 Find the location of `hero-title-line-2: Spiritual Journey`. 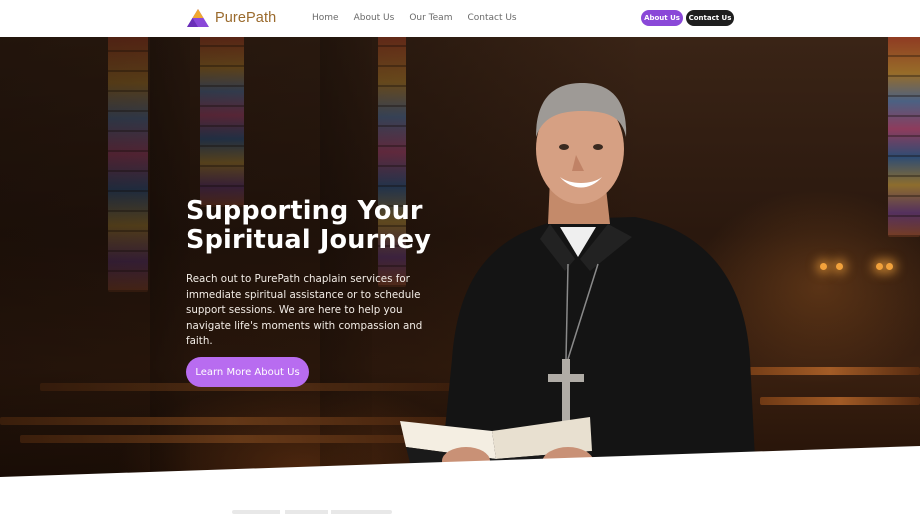

hero-title-line-2: Spiritual Journey is located at coordinates (309, 240).